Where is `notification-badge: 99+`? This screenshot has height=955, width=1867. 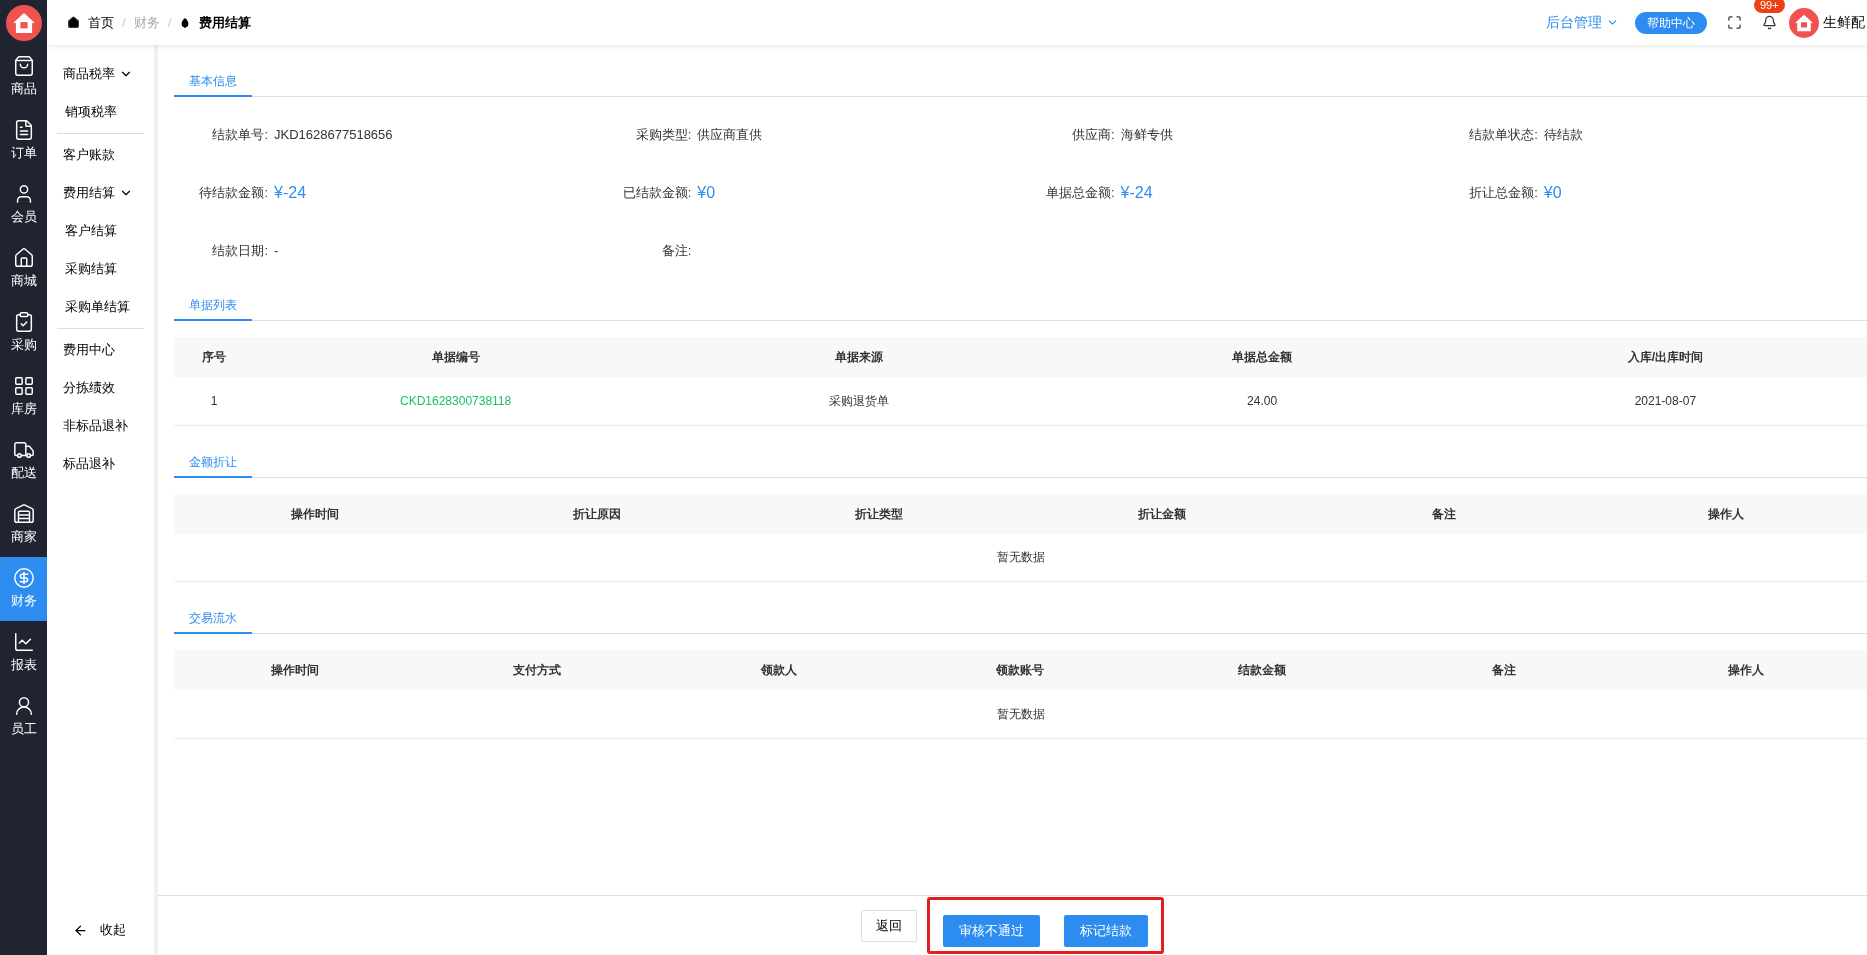
notification-badge: 99+ is located at coordinates (1769, 6).